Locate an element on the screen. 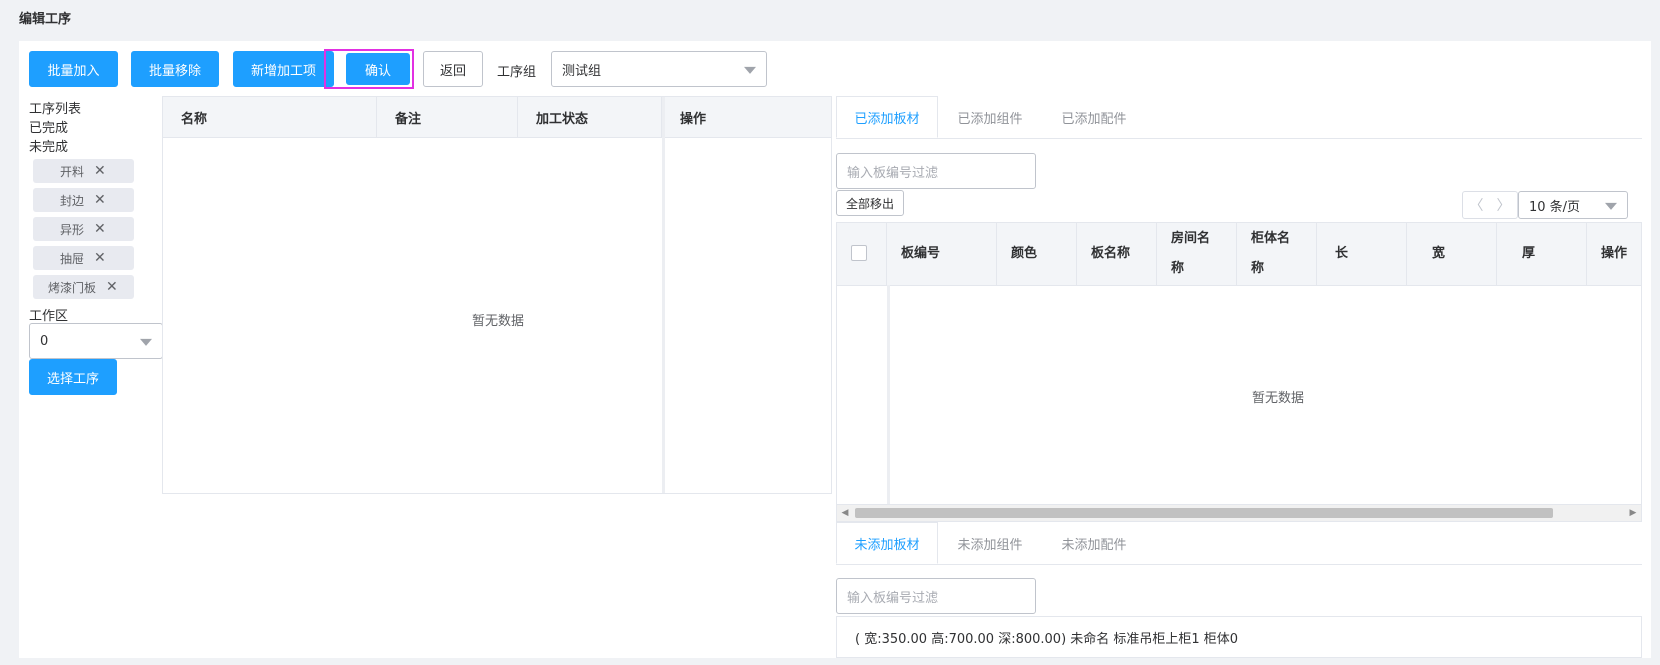  process-list-label: 工序列表 is located at coordinates (55, 109).